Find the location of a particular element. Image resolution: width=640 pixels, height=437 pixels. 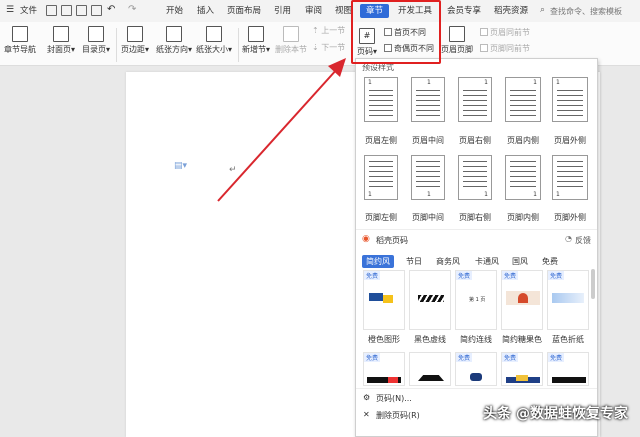

header-inner-style: 1 is located at coordinates (523, 99).